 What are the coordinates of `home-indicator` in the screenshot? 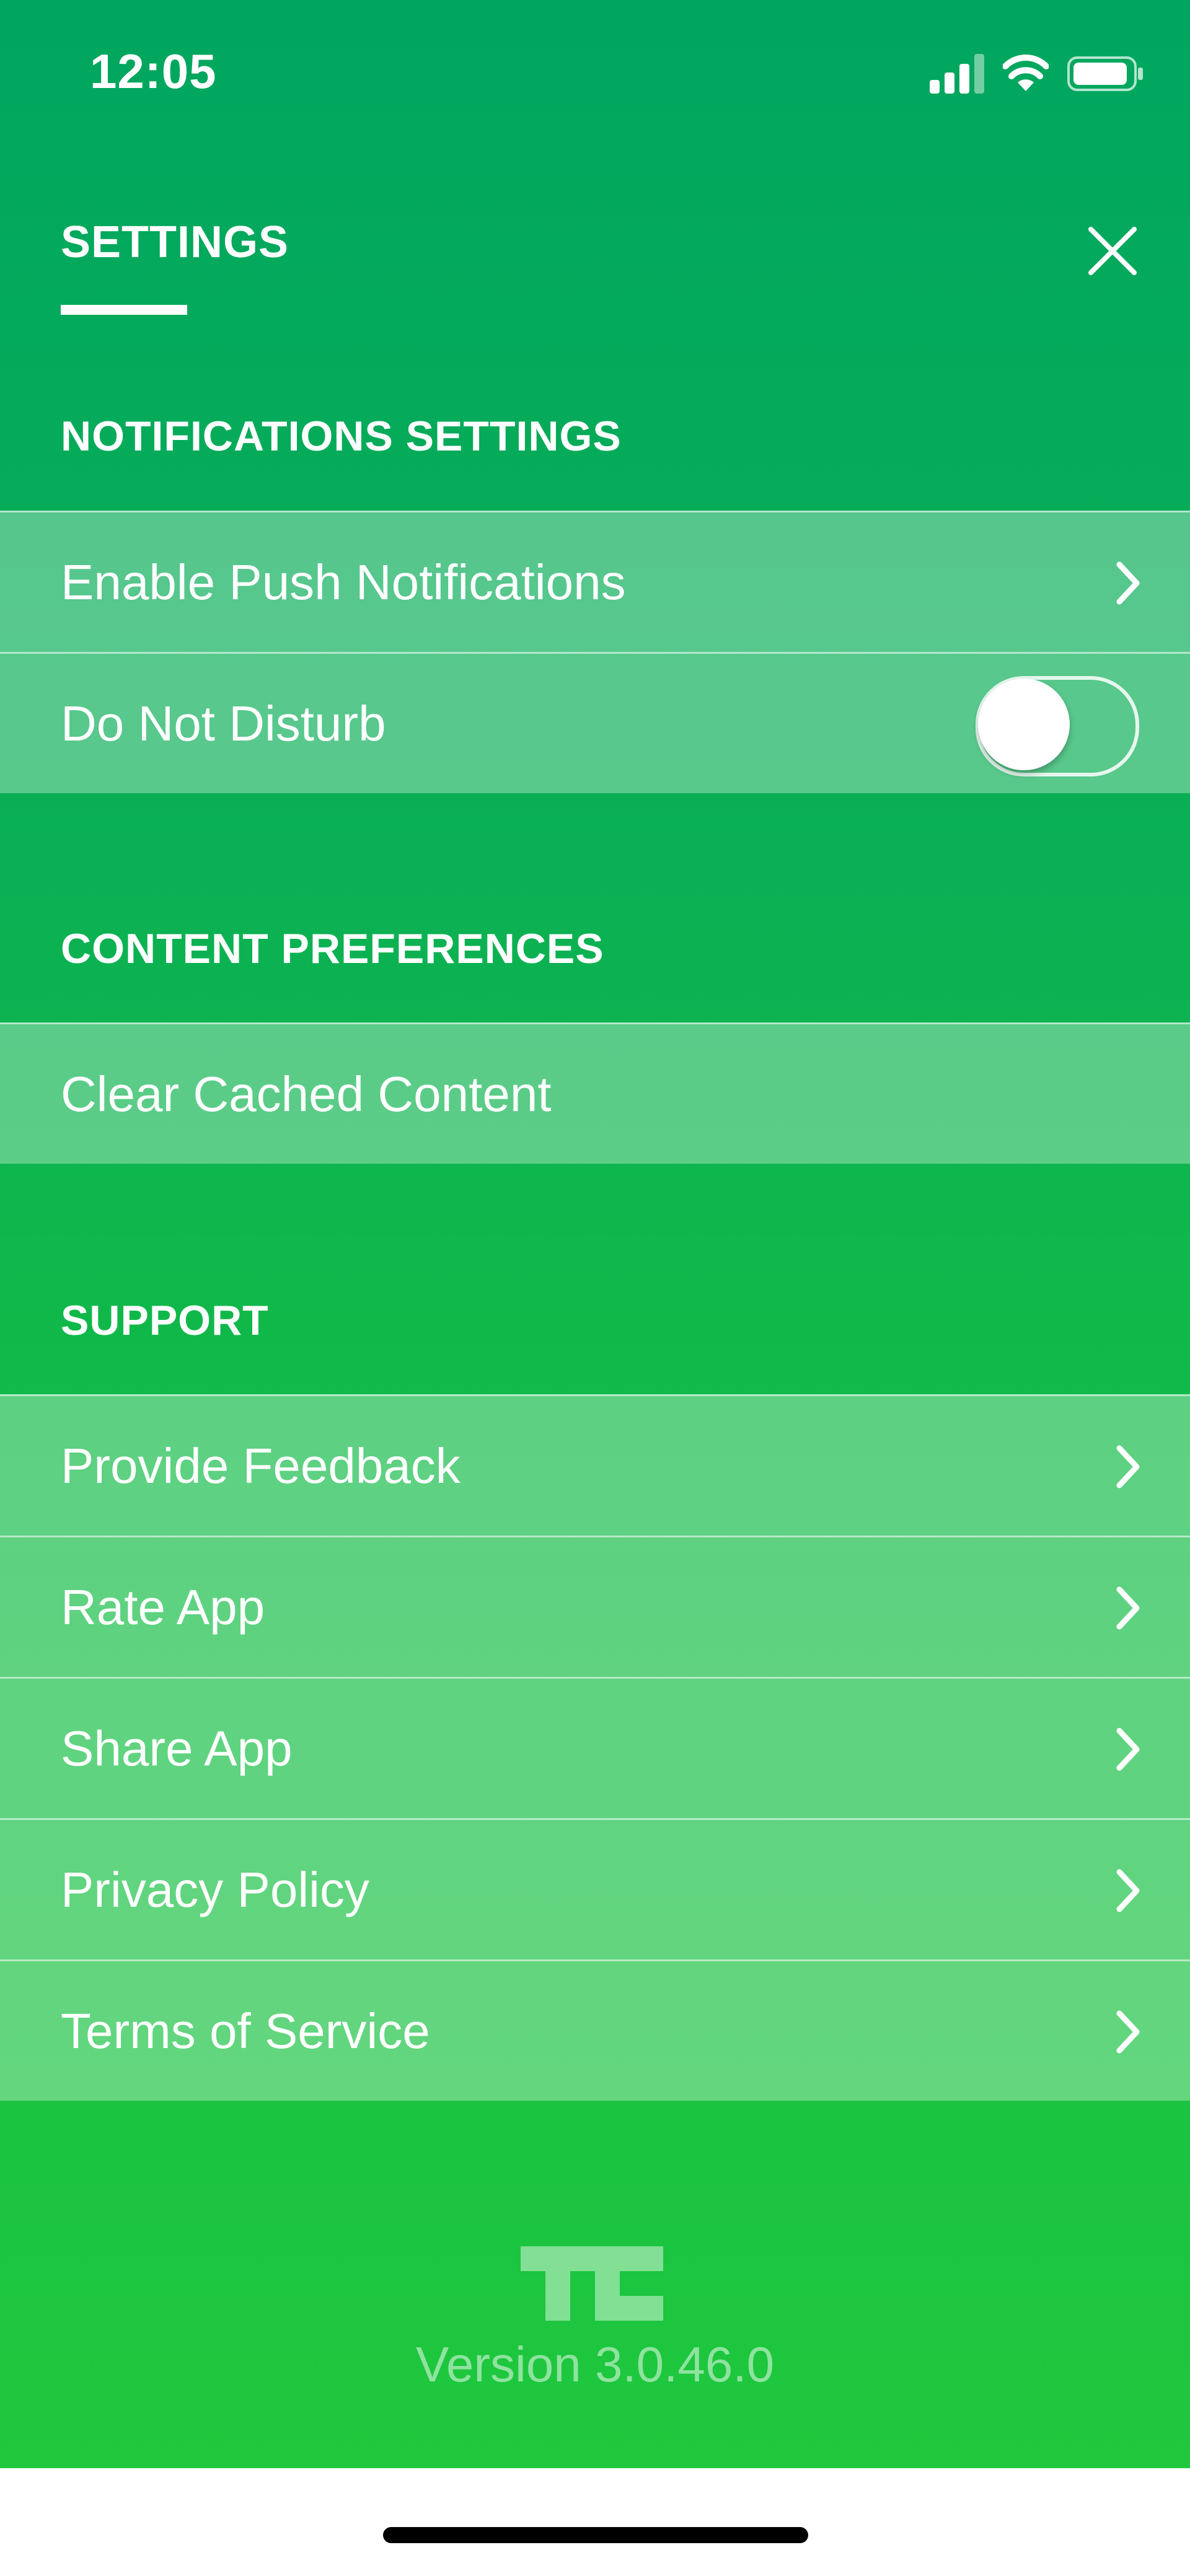 It's located at (595, 2535).